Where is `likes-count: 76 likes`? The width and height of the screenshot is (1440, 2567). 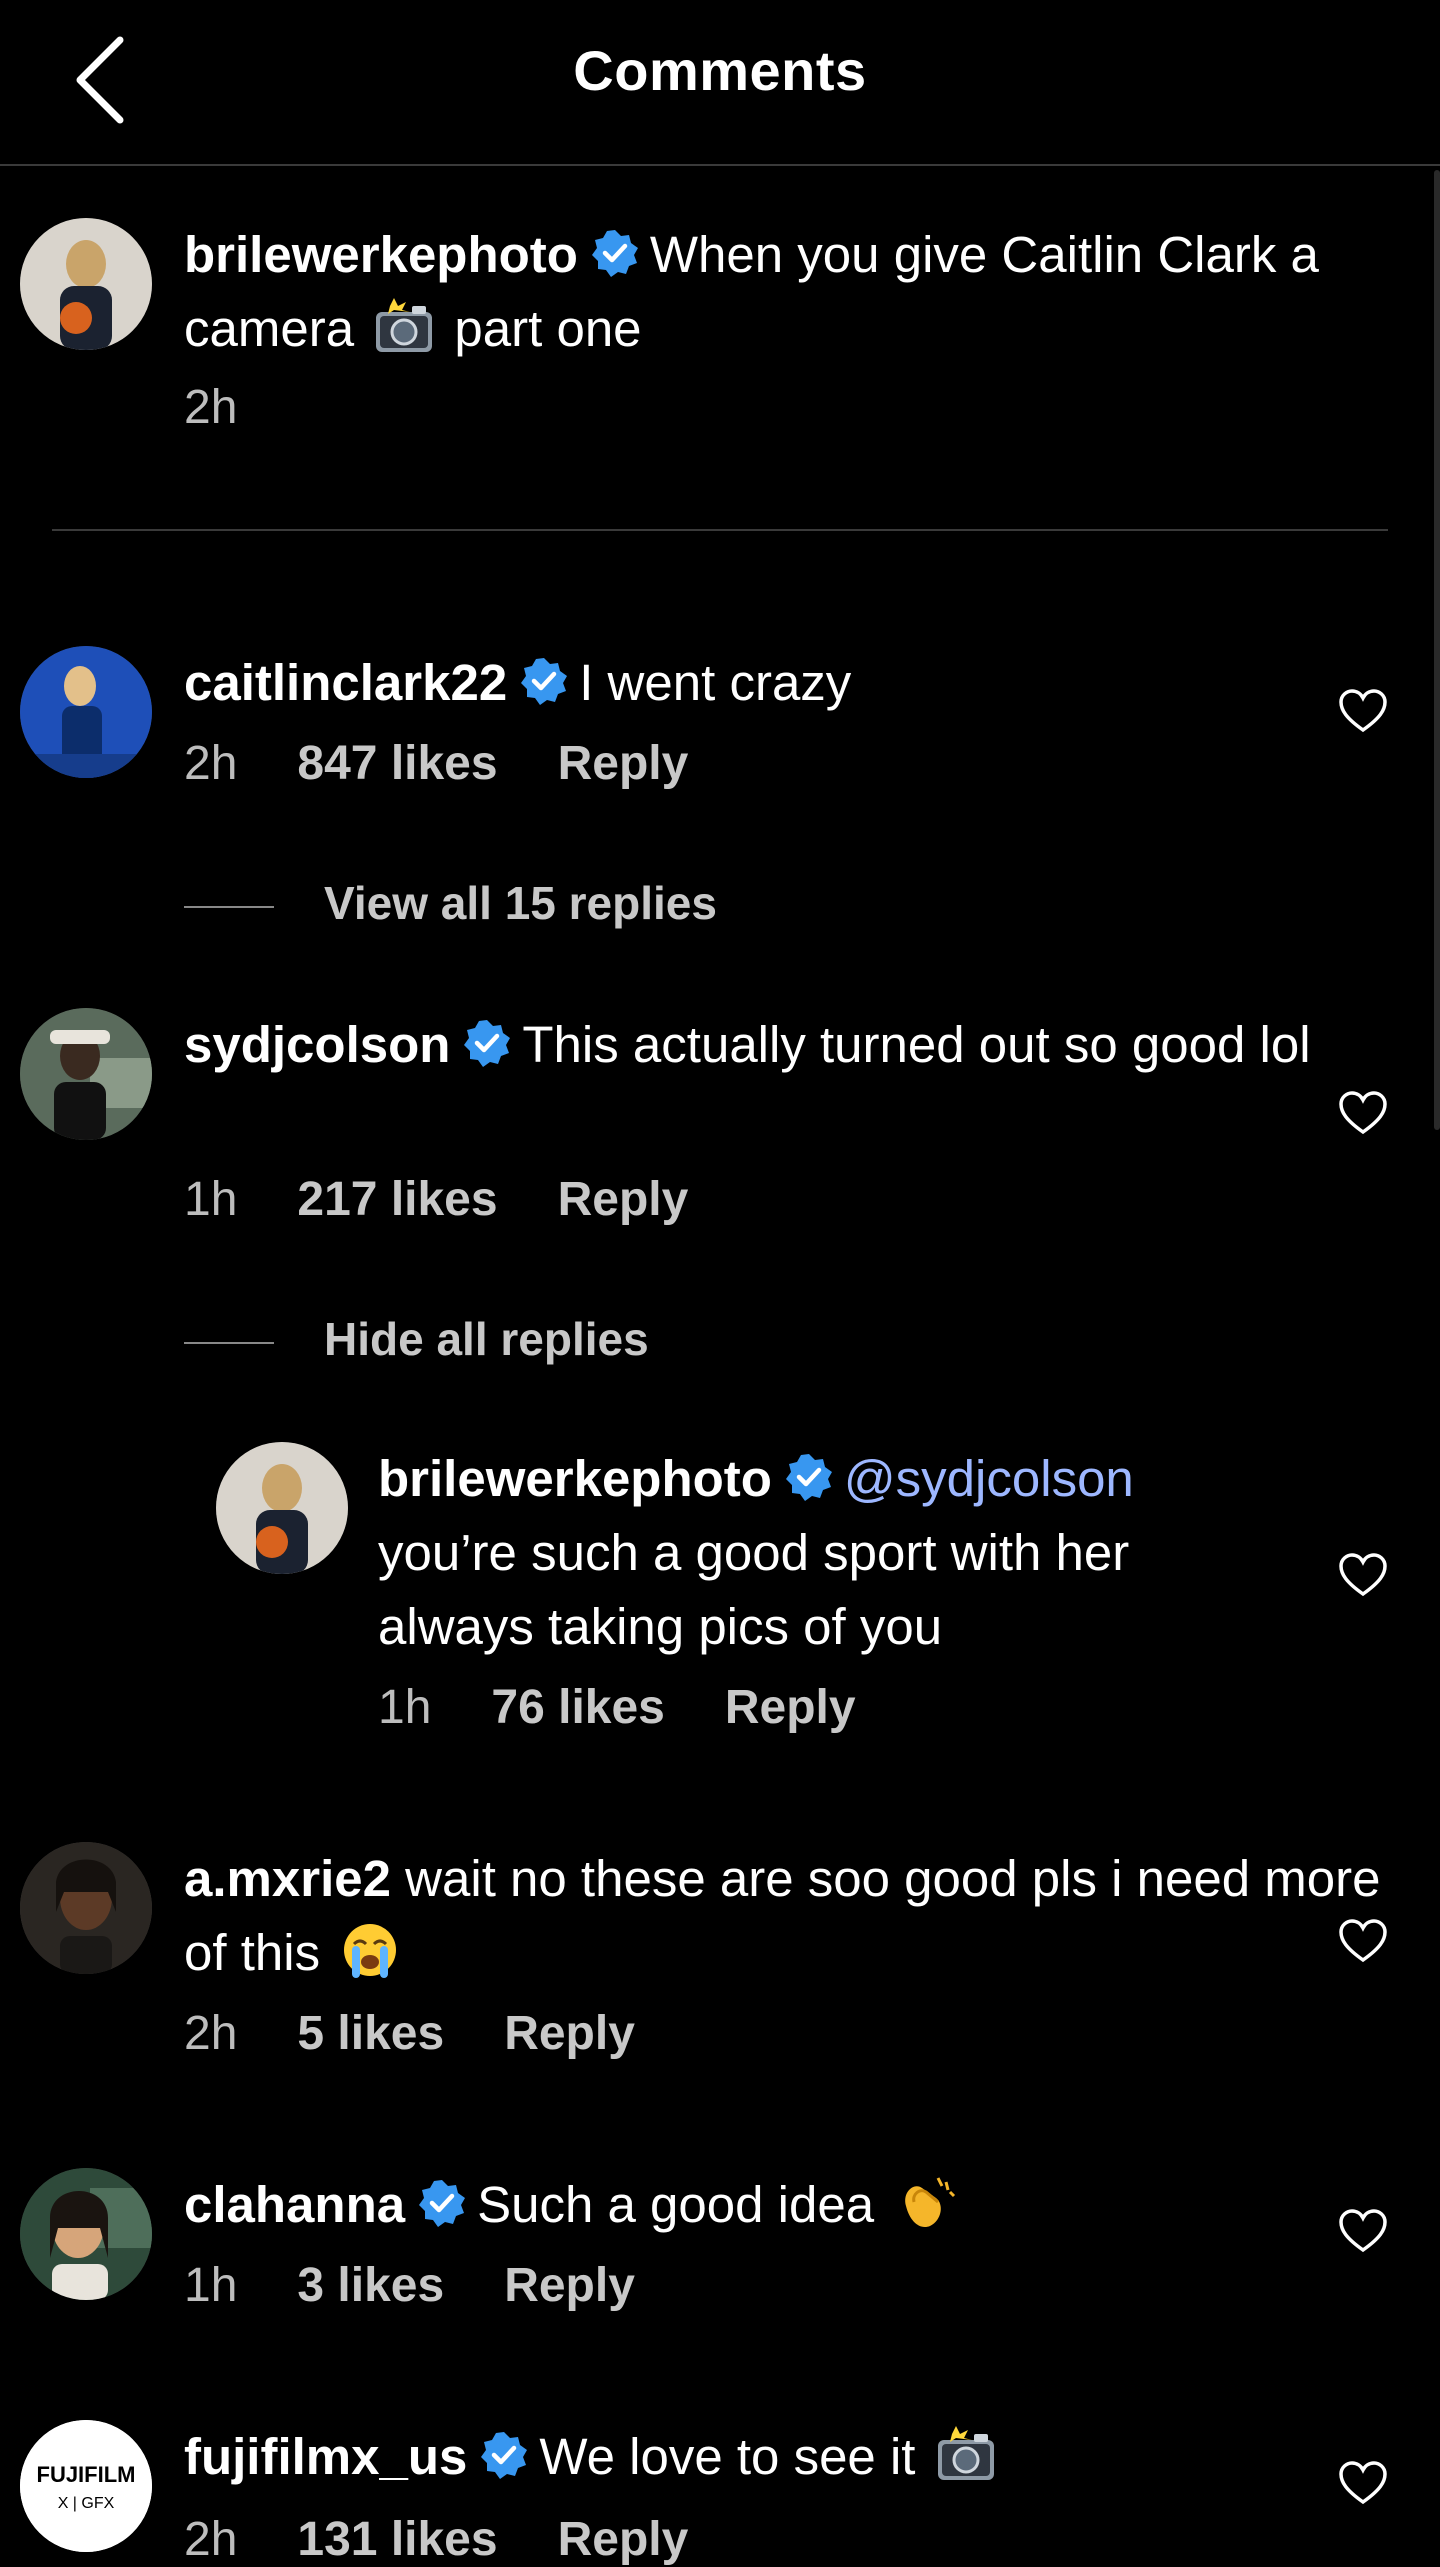
likes-count: 76 likes is located at coordinates (577, 1707).